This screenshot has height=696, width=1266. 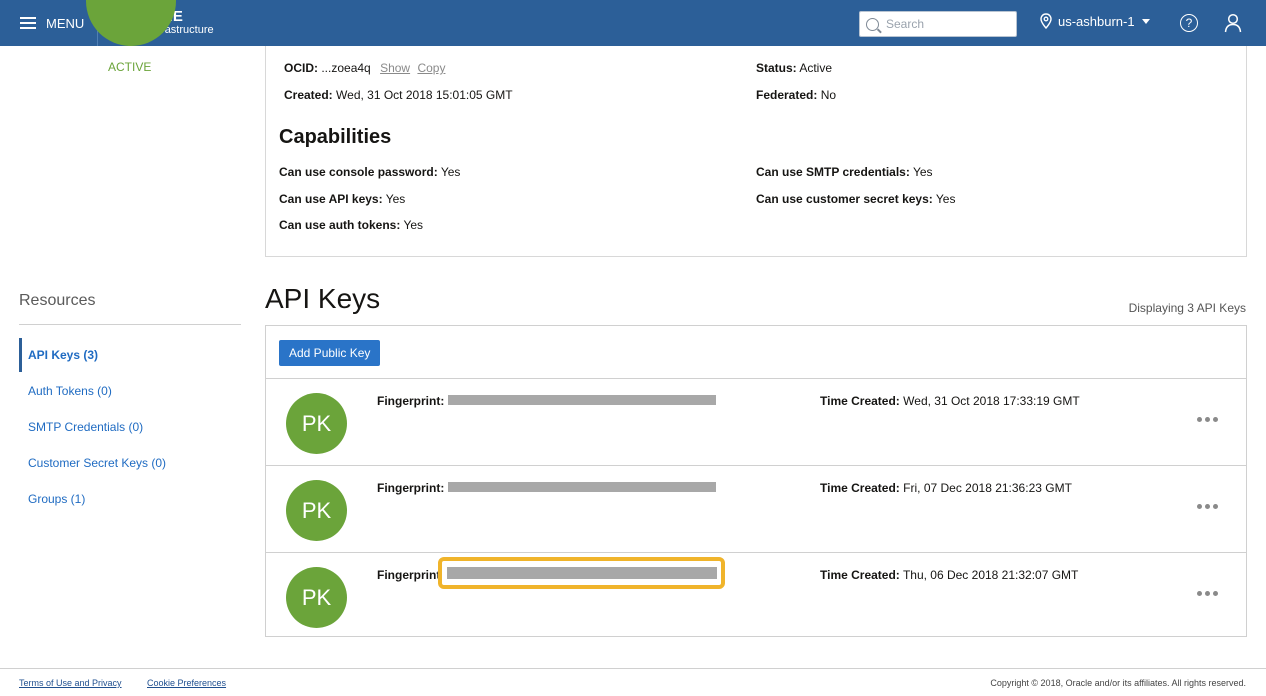 I want to click on search-box, so click(x=938, y=24).